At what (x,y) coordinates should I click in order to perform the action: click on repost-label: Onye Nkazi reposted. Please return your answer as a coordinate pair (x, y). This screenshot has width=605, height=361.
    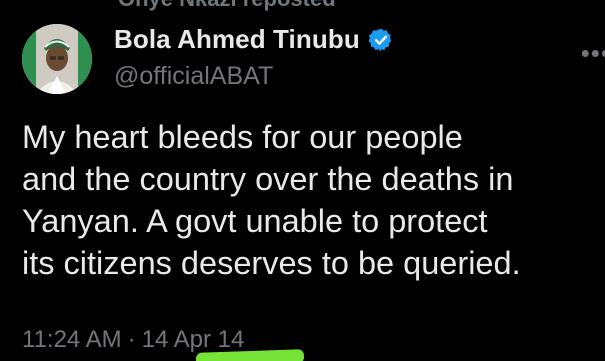
    Looking at the image, I should click on (227, 6).